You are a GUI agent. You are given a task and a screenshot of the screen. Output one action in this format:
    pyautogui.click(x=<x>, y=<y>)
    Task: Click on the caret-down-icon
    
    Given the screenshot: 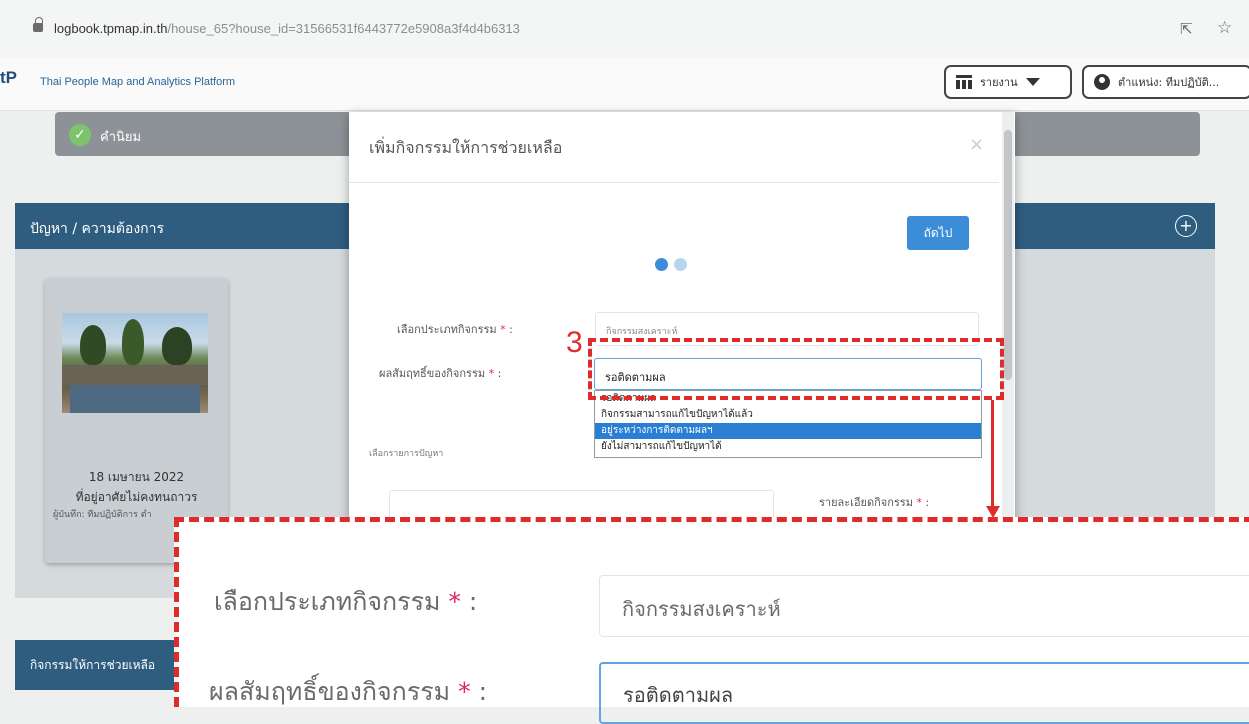 What is the action you would take?
    pyautogui.click(x=1032, y=82)
    